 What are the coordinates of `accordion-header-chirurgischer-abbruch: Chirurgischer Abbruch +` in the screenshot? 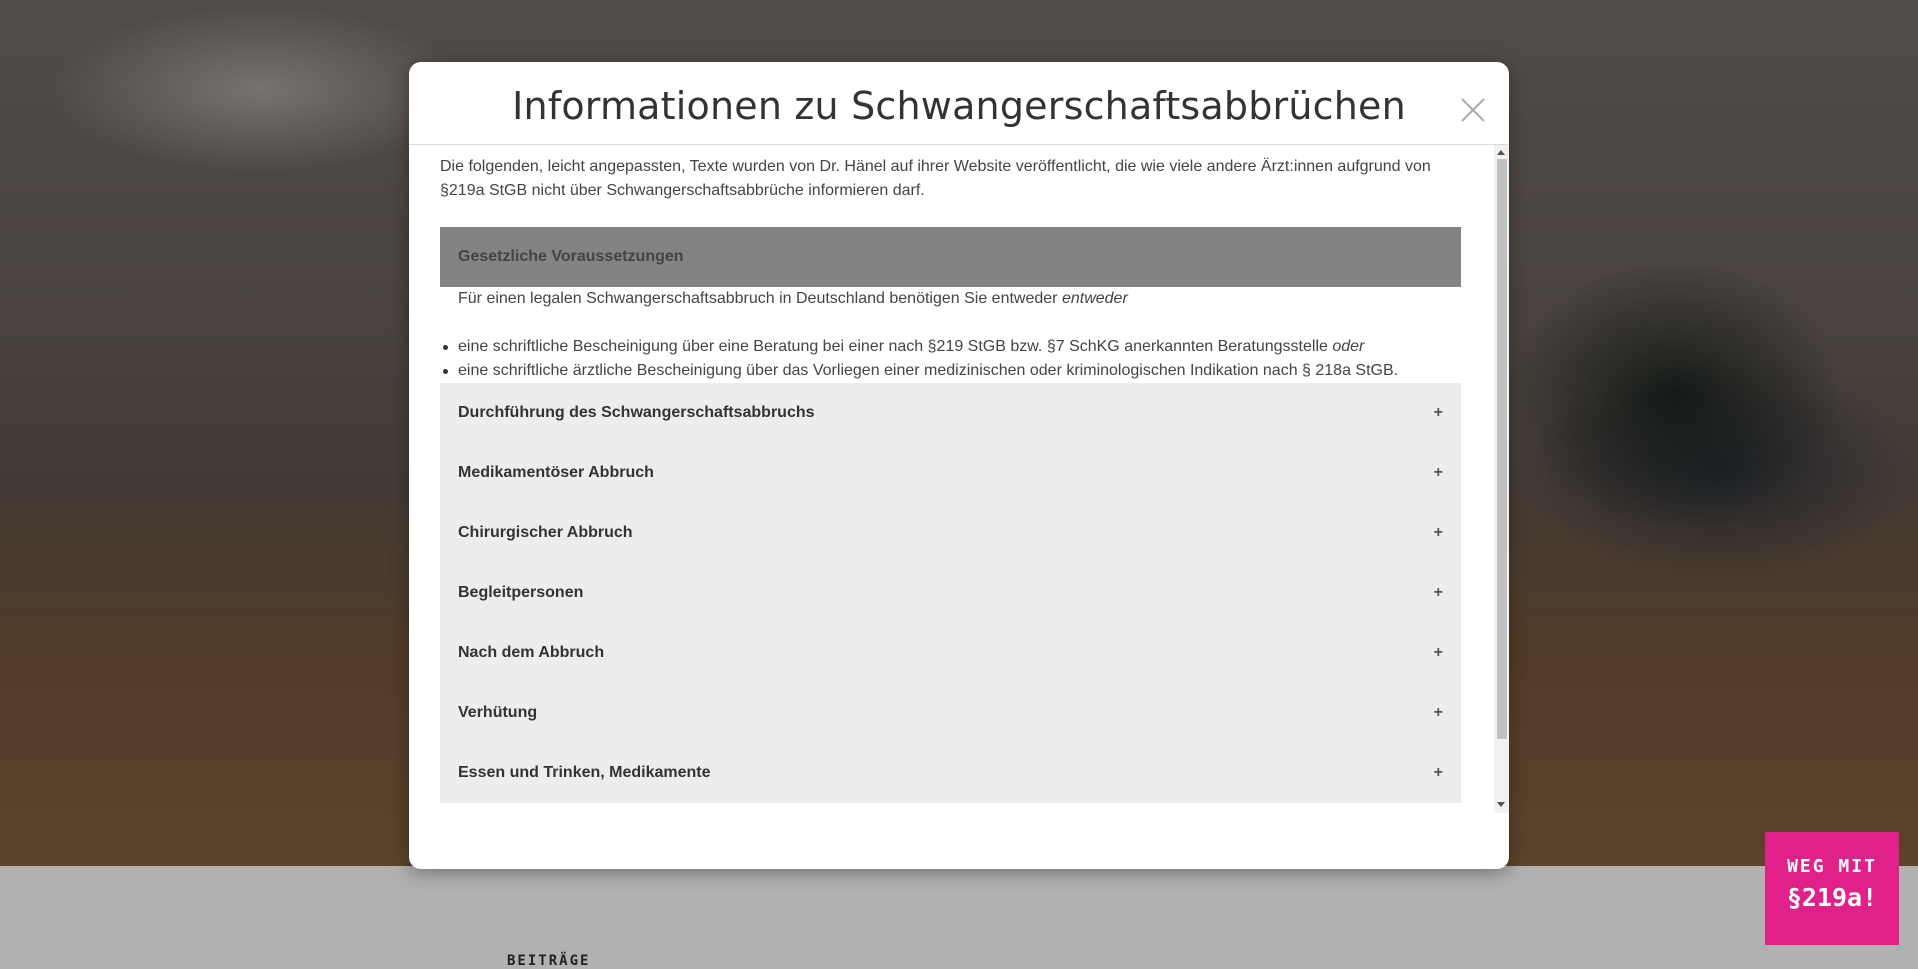 It's located at (950, 533).